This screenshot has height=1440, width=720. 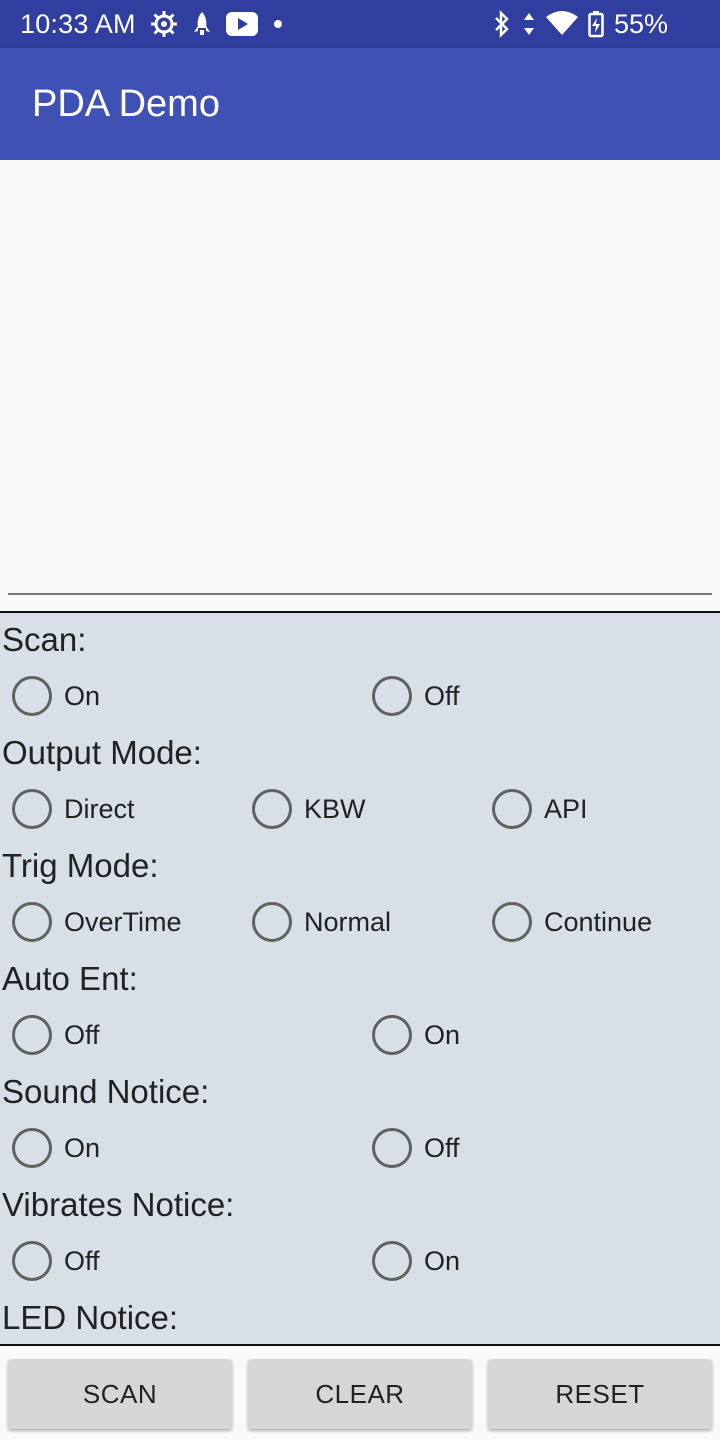 What do you see at coordinates (106, 1091) in the screenshot?
I see `sound-notice-label: Sound Notice:` at bounding box center [106, 1091].